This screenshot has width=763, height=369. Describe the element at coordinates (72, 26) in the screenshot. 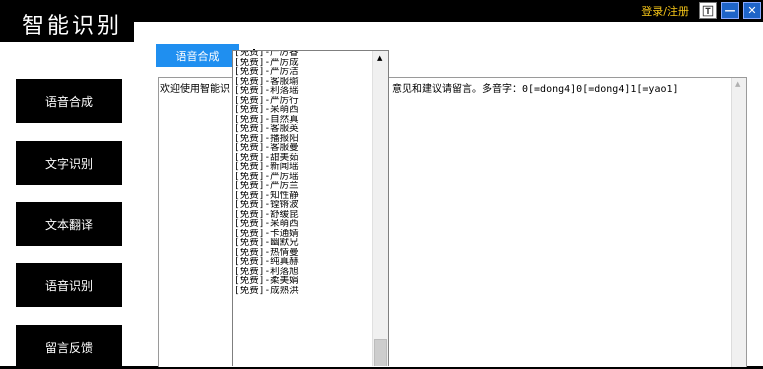

I see `app-title: 智能识别` at that location.